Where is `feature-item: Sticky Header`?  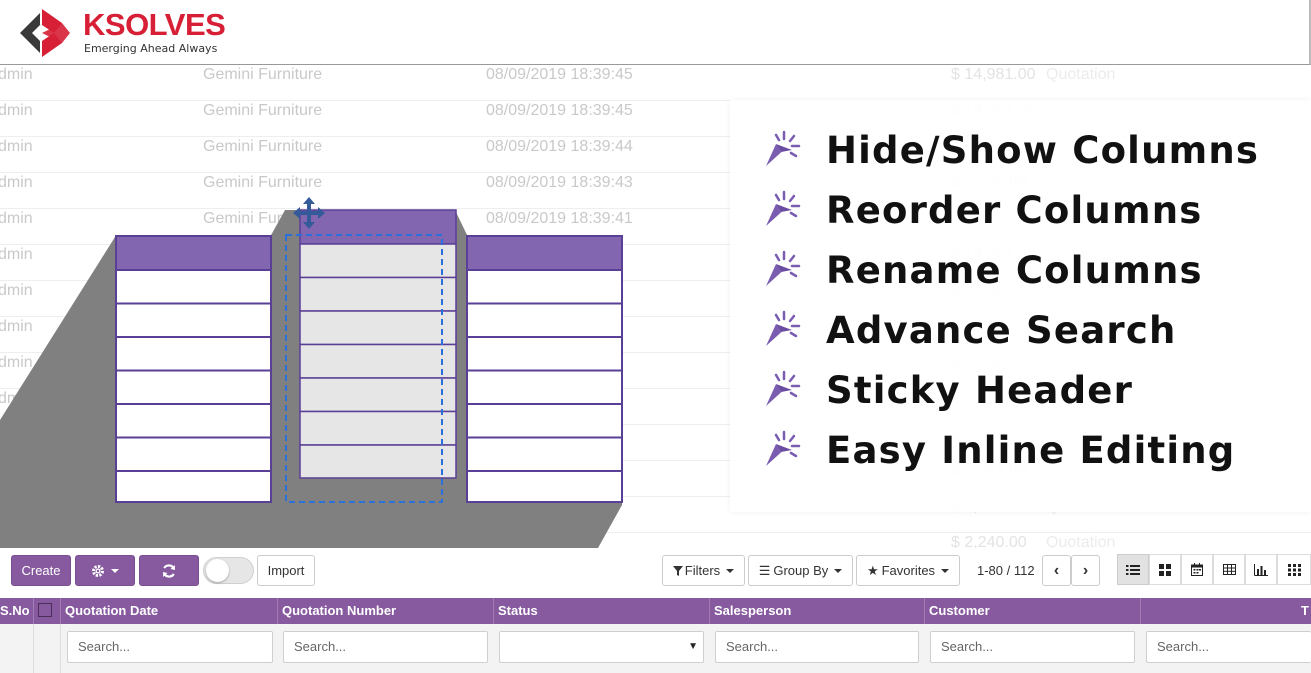 feature-item: Sticky Header is located at coordinates (948, 390).